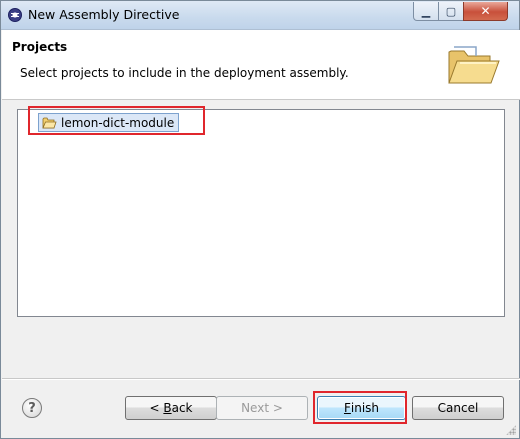 The height and width of the screenshot is (439, 520). I want to click on back-button-rest: ack, so click(182, 408).